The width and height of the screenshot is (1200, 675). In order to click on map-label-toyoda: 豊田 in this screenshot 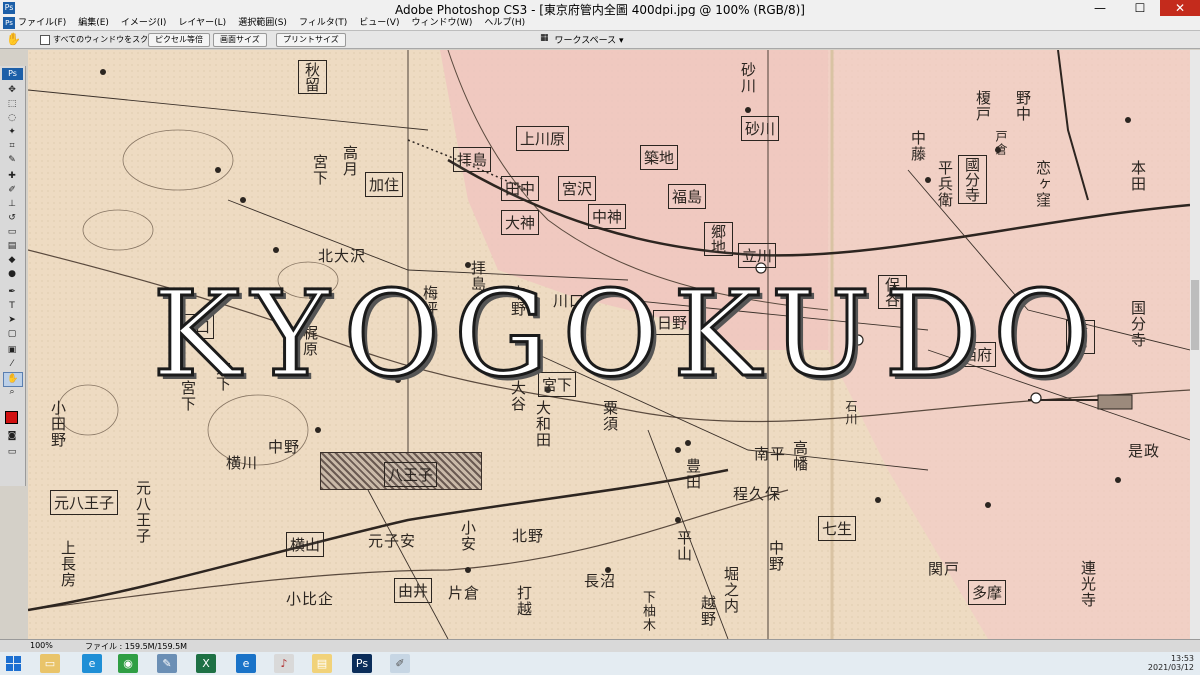, I will do `click(693, 474)`.